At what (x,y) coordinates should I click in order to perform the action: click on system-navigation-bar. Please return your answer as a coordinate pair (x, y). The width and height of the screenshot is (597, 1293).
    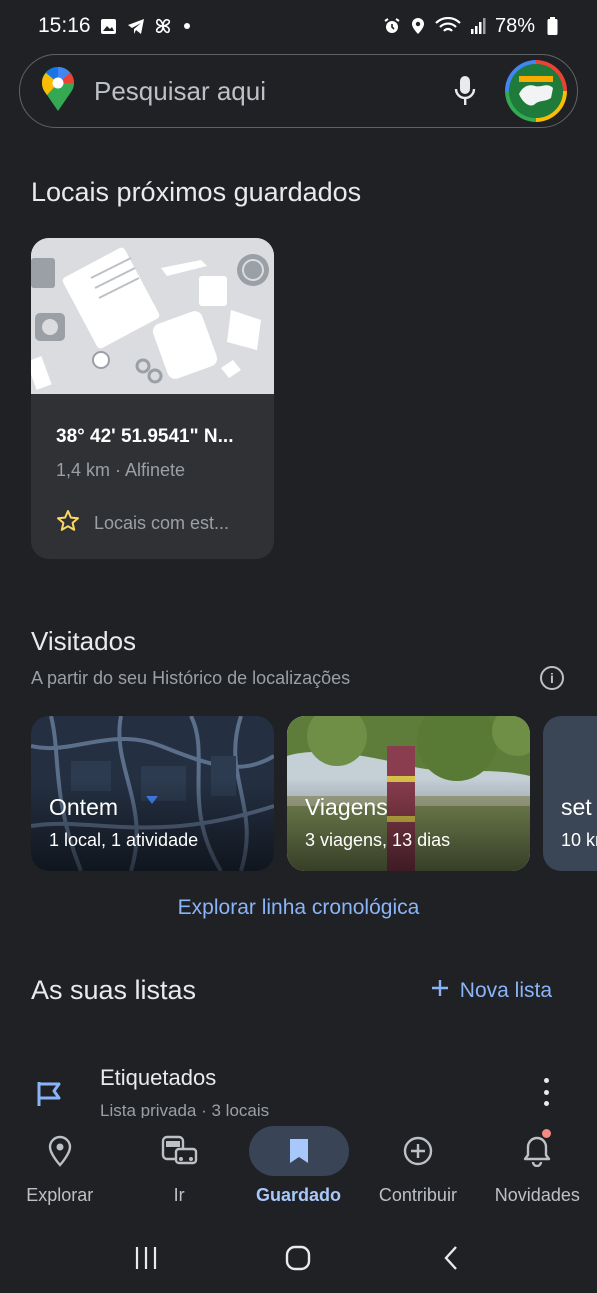
    Looking at the image, I should click on (298, 1257).